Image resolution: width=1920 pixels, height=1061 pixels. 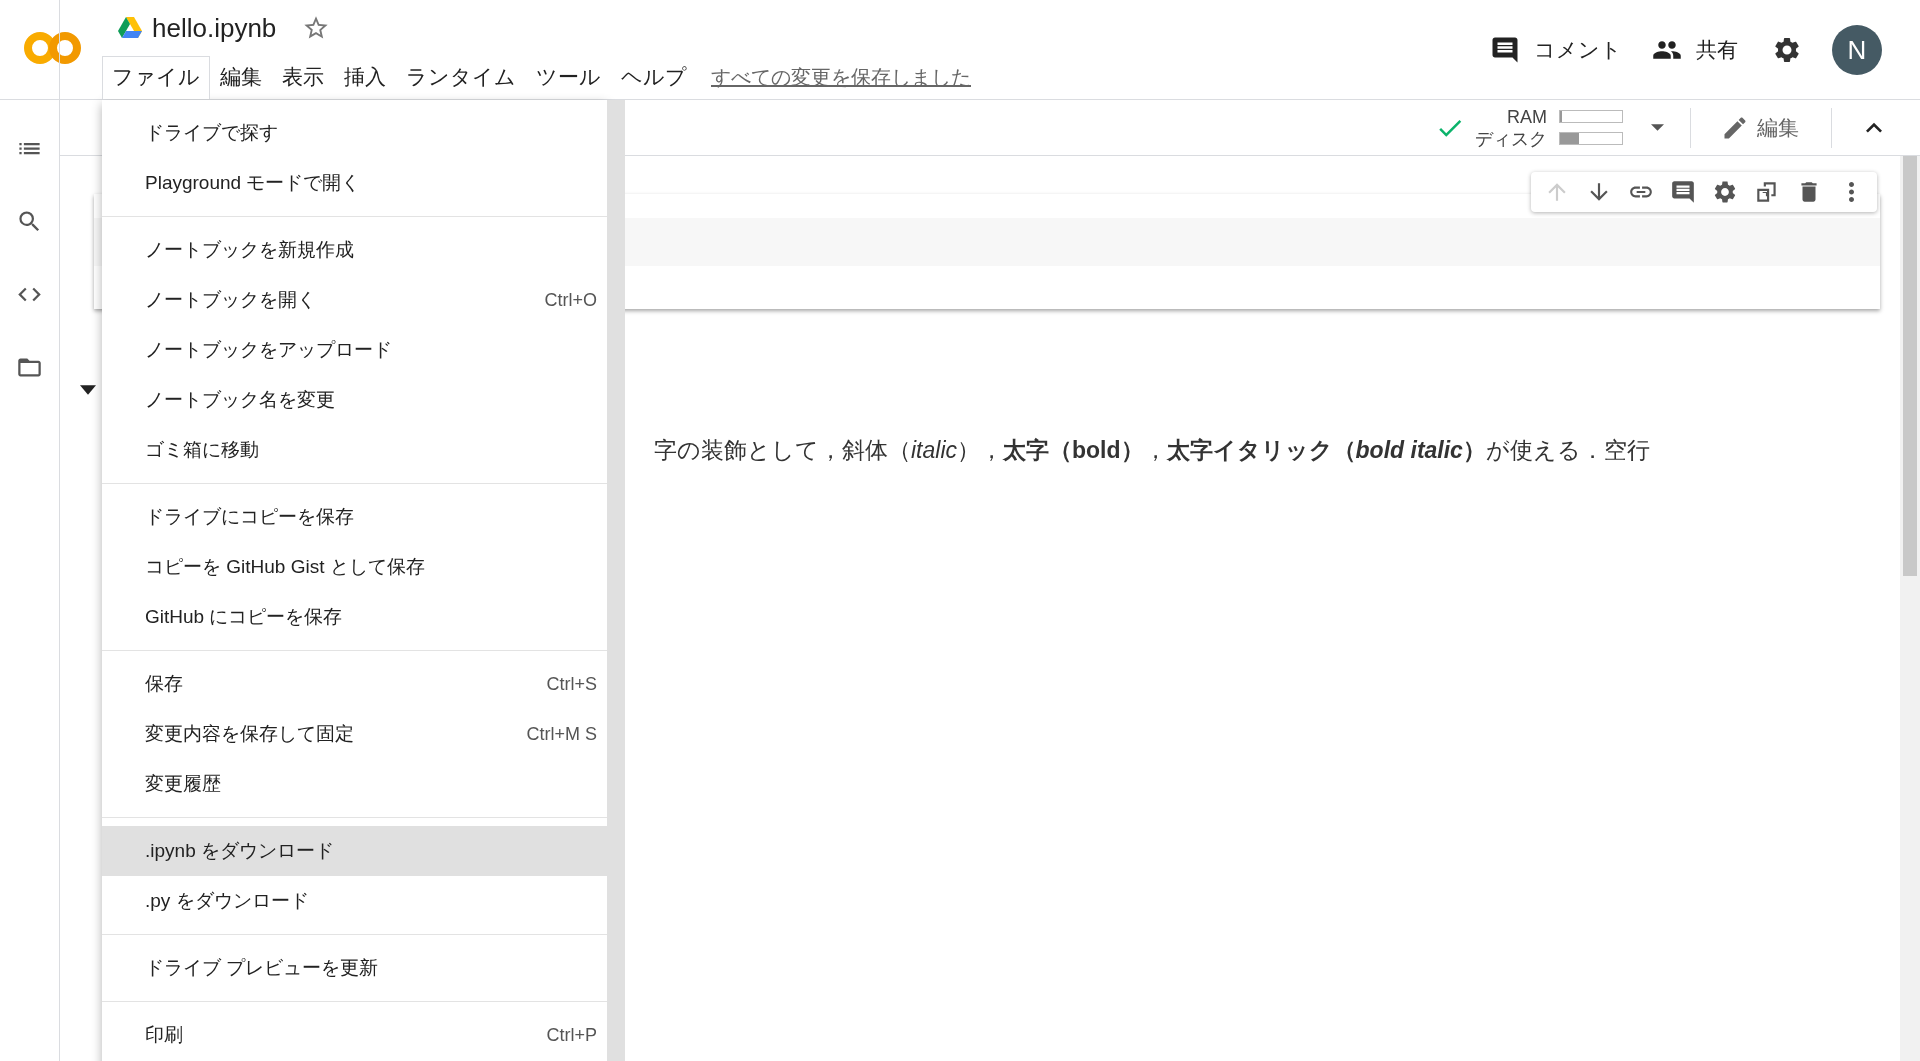 I want to click on shortcut-text: Ctrl+P, so click(x=571, y=1035).